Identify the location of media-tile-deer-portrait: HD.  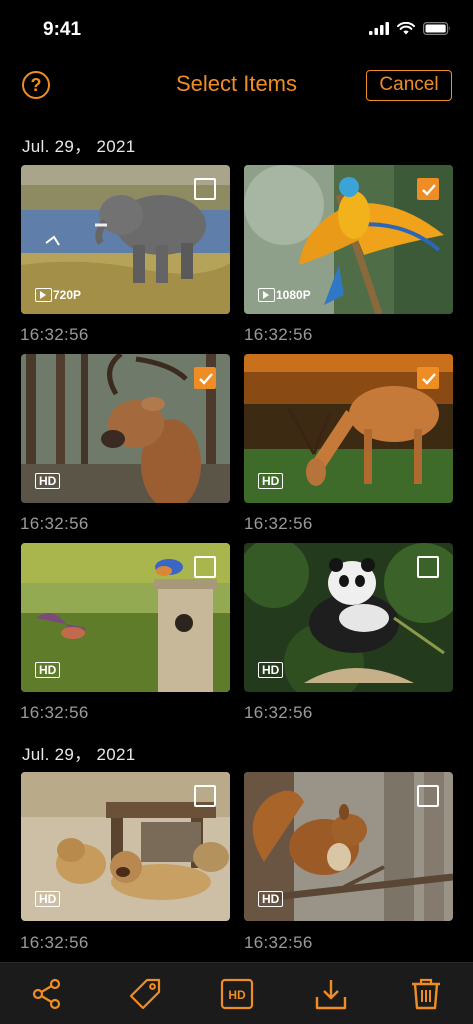
(125, 428).